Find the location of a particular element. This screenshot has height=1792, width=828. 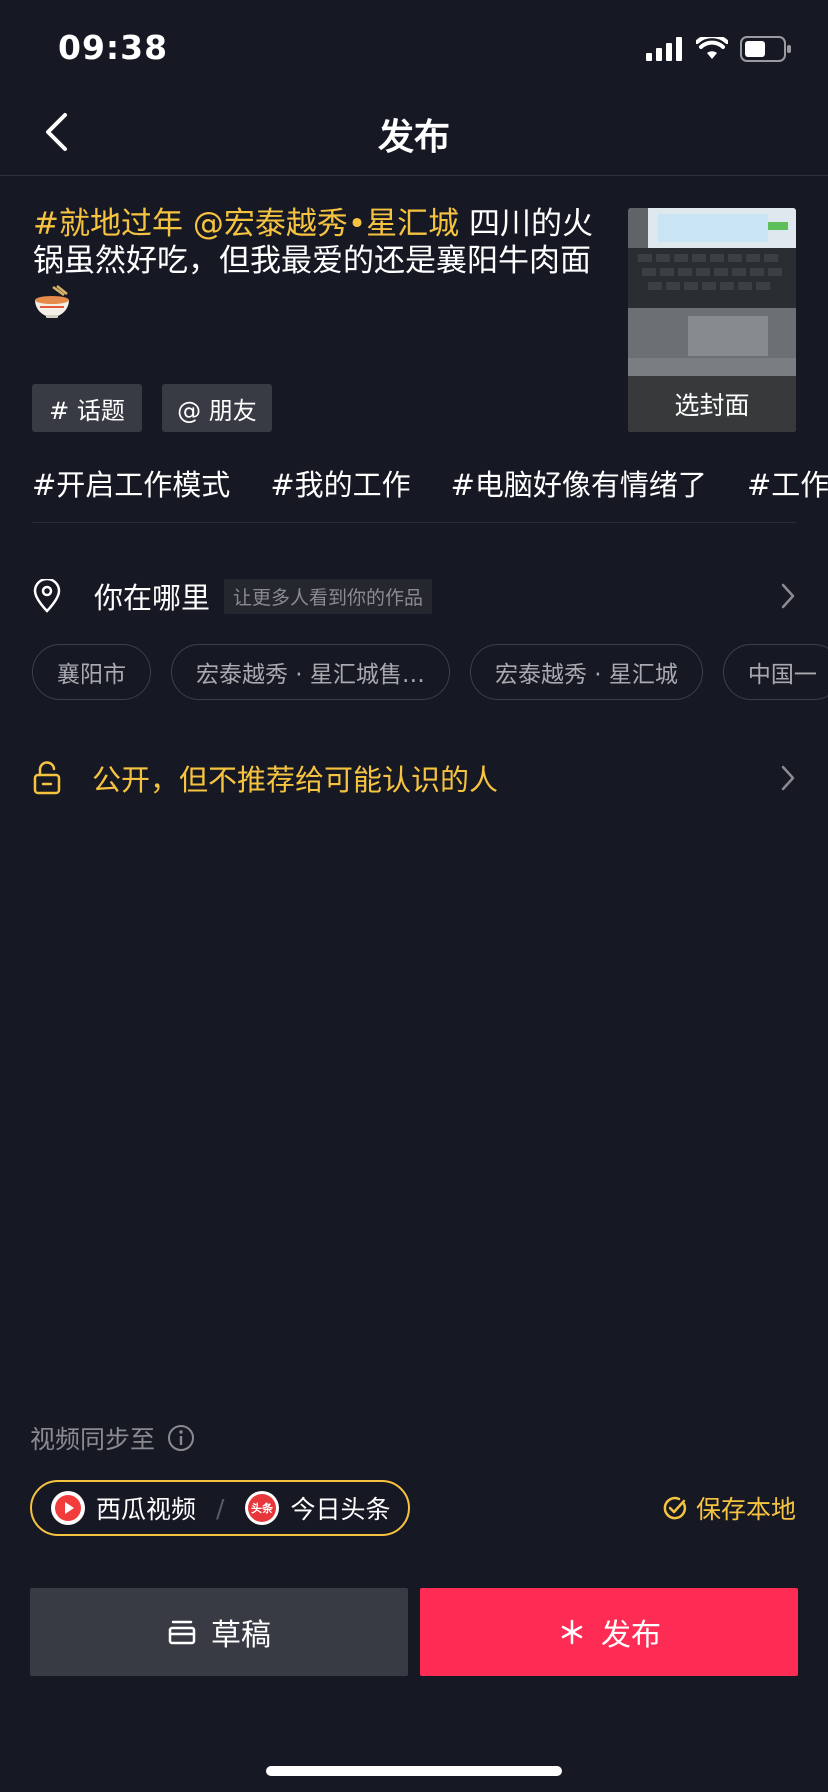

privacy-row: 公开，但不推荐给可能认识的人 is located at coordinates (414, 778).